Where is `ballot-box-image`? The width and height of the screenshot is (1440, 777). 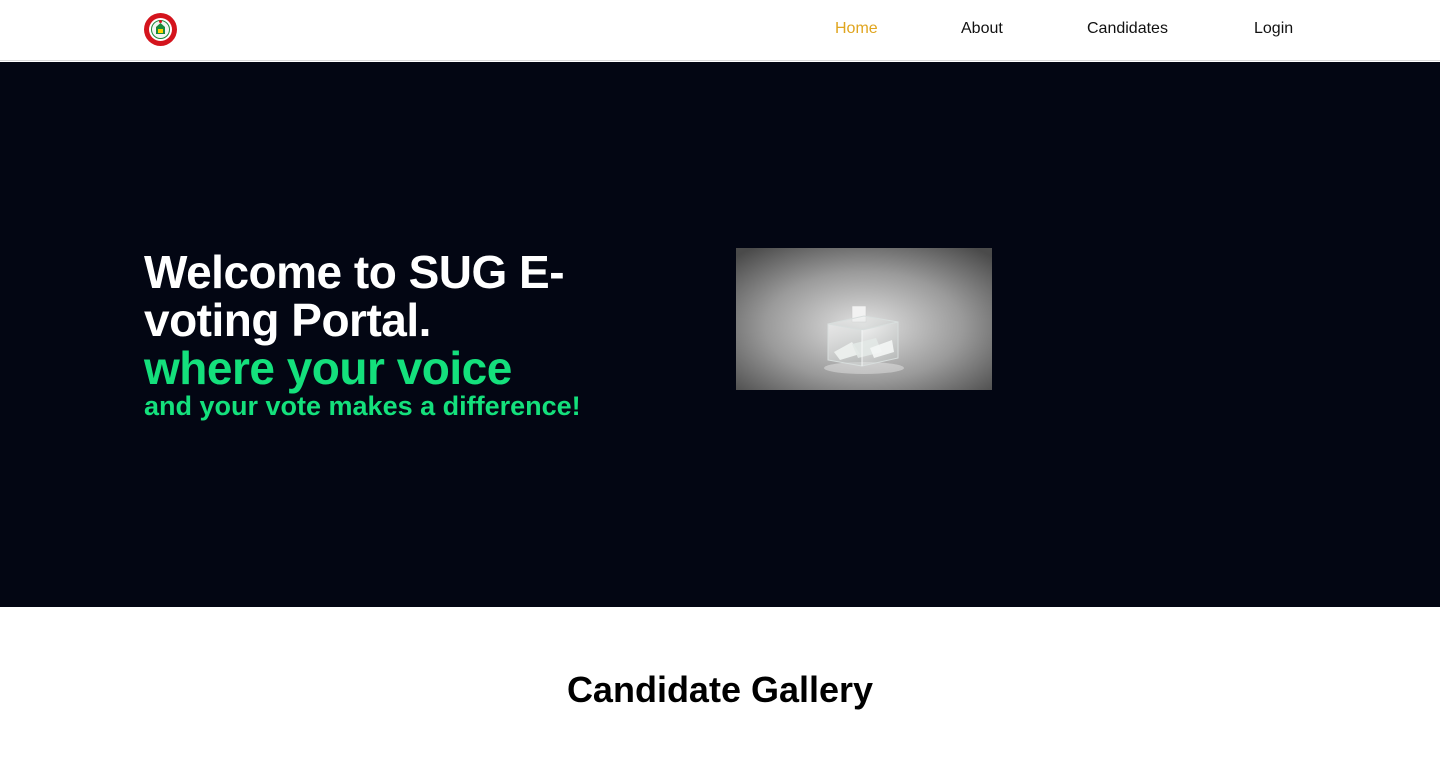
ballot-box-image is located at coordinates (864, 319).